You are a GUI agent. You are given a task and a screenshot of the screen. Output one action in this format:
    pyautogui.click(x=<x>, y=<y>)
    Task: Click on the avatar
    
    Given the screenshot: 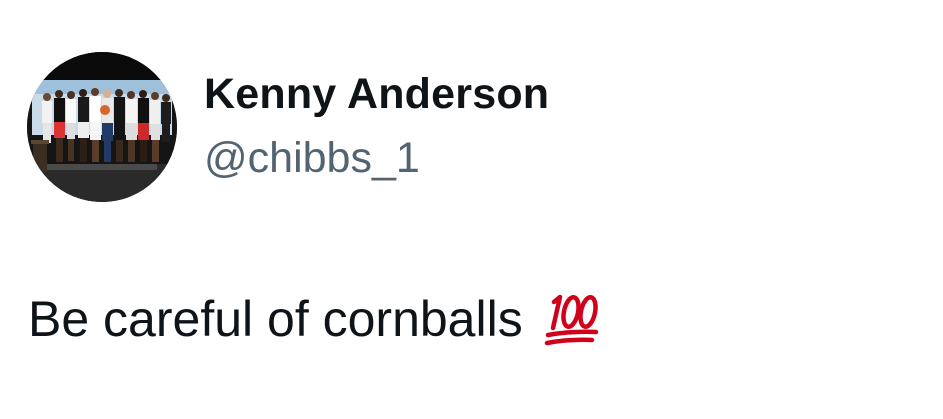 What is the action you would take?
    pyautogui.click(x=102, y=127)
    